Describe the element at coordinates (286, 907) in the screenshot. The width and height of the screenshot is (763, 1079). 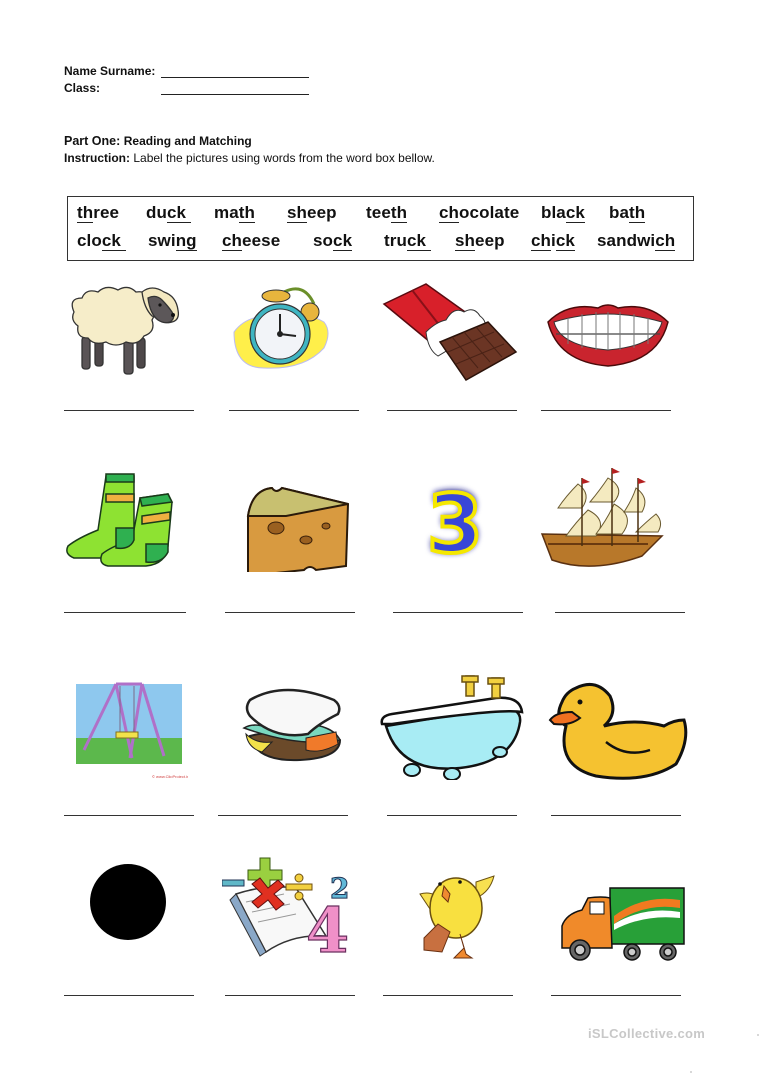
I see `math-book-picture: 4 2` at that location.